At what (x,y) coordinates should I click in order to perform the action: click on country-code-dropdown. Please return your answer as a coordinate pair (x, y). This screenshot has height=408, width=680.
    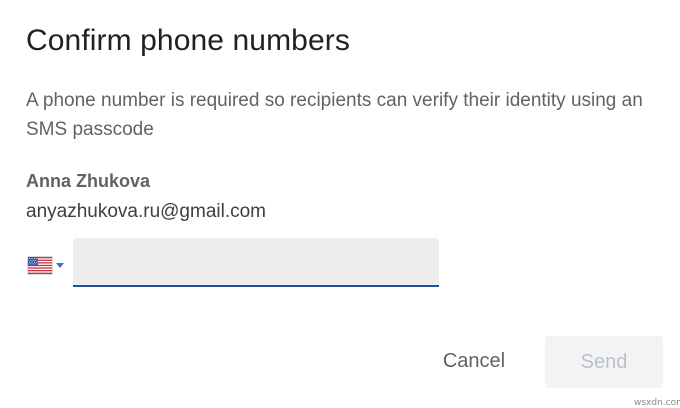
    Looking at the image, I should click on (48, 265).